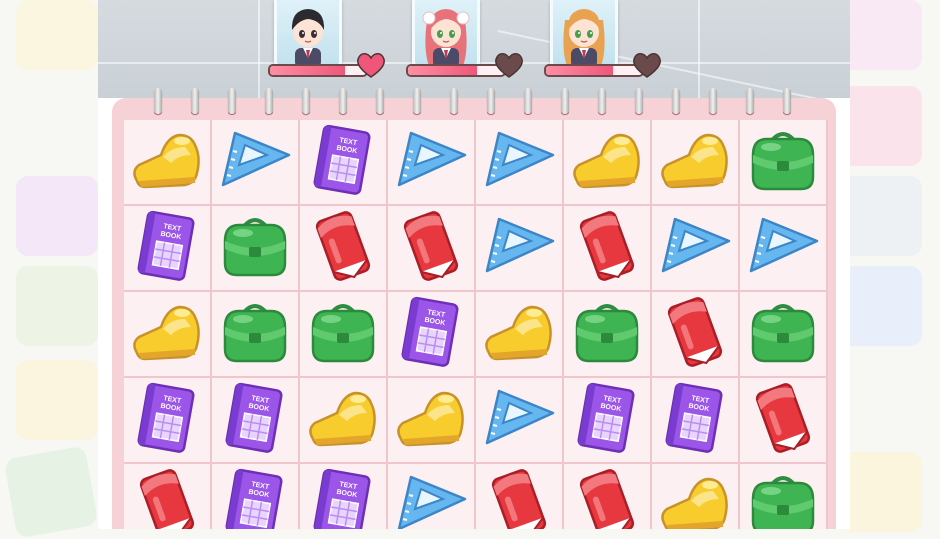 This screenshot has width=940, height=539. Describe the element at coordinates (584, 35) in the screenshot. I see `character-portrait-orange-haired-girl` at that location.